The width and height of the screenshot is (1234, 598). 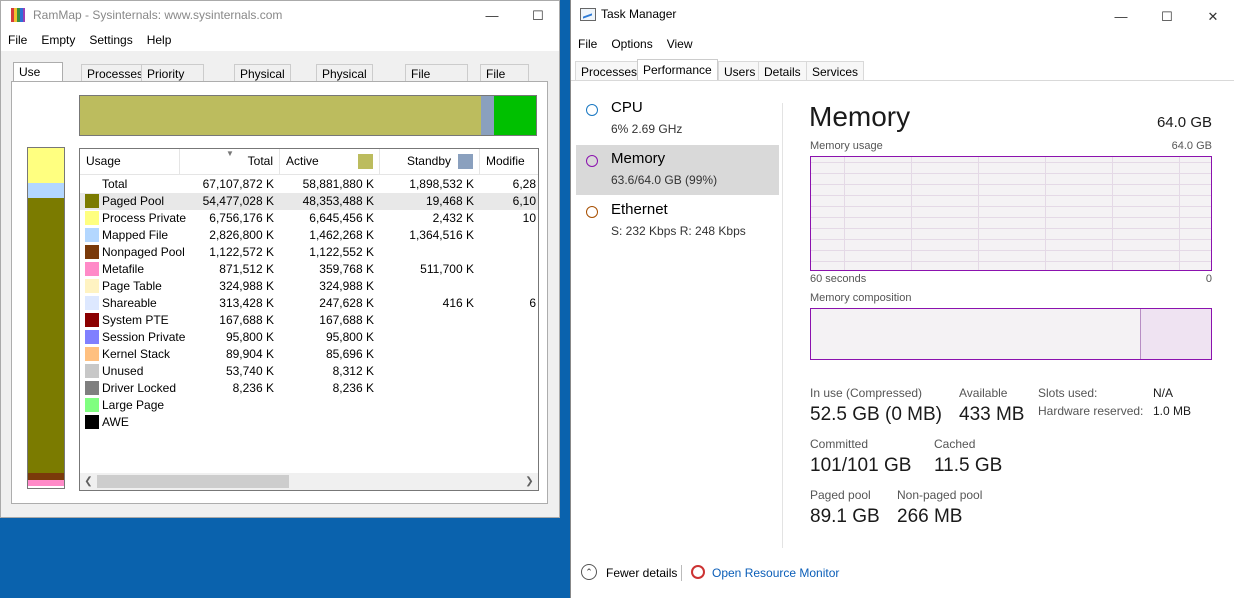 What do you see at coordinates (677, 70) in the screenshot?
I see `tab-performance: Performance` at bounding box center [677, 70].